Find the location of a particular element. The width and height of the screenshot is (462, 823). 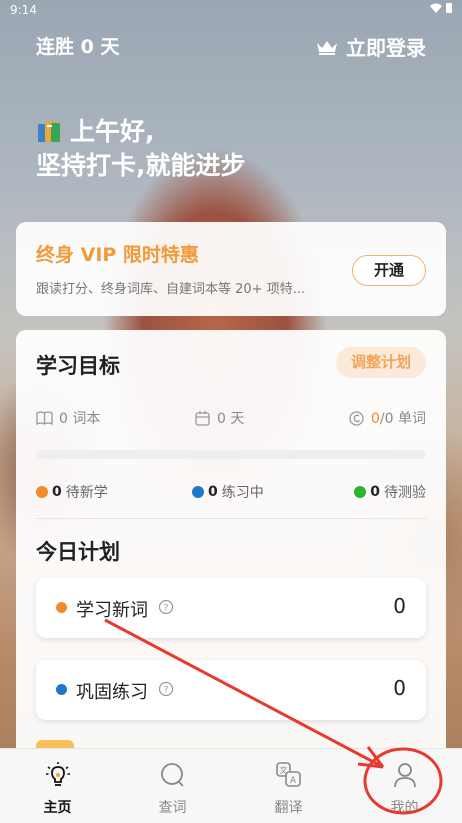

plan-item-new-words: 学习新词 ? 0 is located at coordinates (231, 608).